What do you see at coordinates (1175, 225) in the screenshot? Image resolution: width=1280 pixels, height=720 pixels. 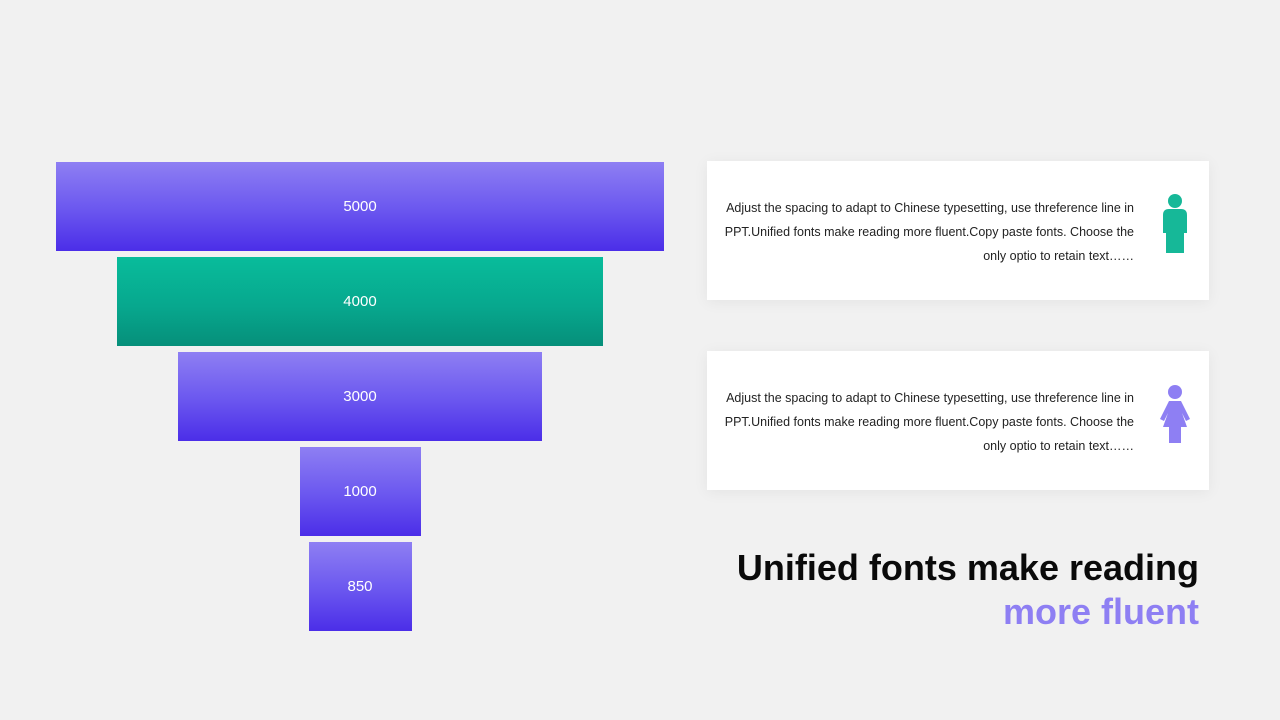 I see `male-person-icon` at bounding box center [1175, 225].